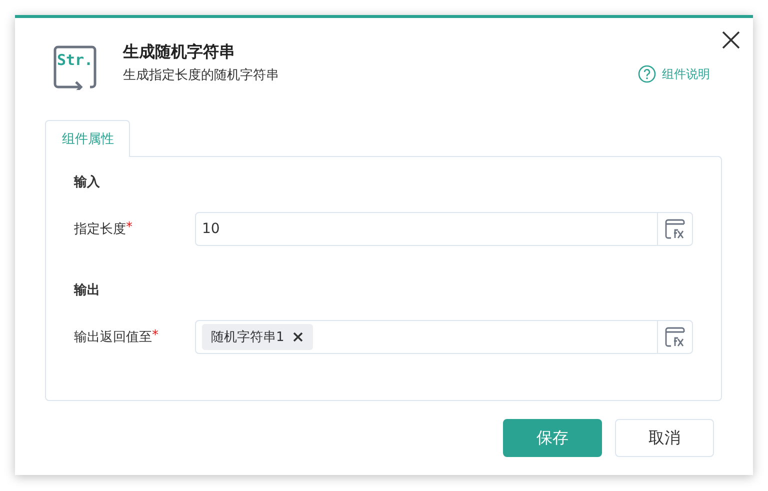 This screenshot has height=491, width=768. Describe the element at coordinates (647, 74) in the screenshot. I see `help-icon` at that location.